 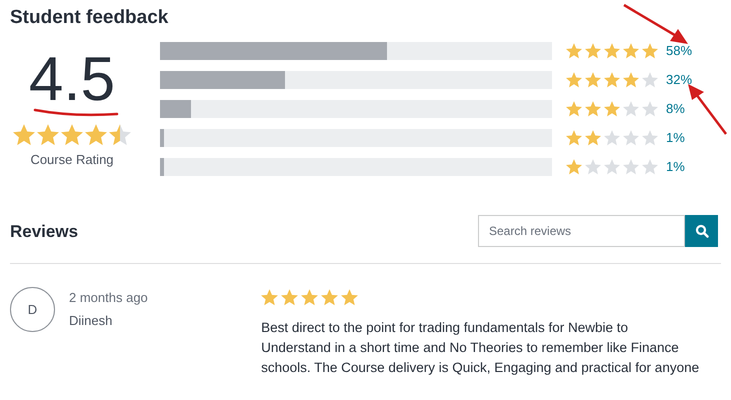 What do you see at coordinates (32, 309) in the screenshot?
I see `avatar: D` at bounding box center [32, 309].